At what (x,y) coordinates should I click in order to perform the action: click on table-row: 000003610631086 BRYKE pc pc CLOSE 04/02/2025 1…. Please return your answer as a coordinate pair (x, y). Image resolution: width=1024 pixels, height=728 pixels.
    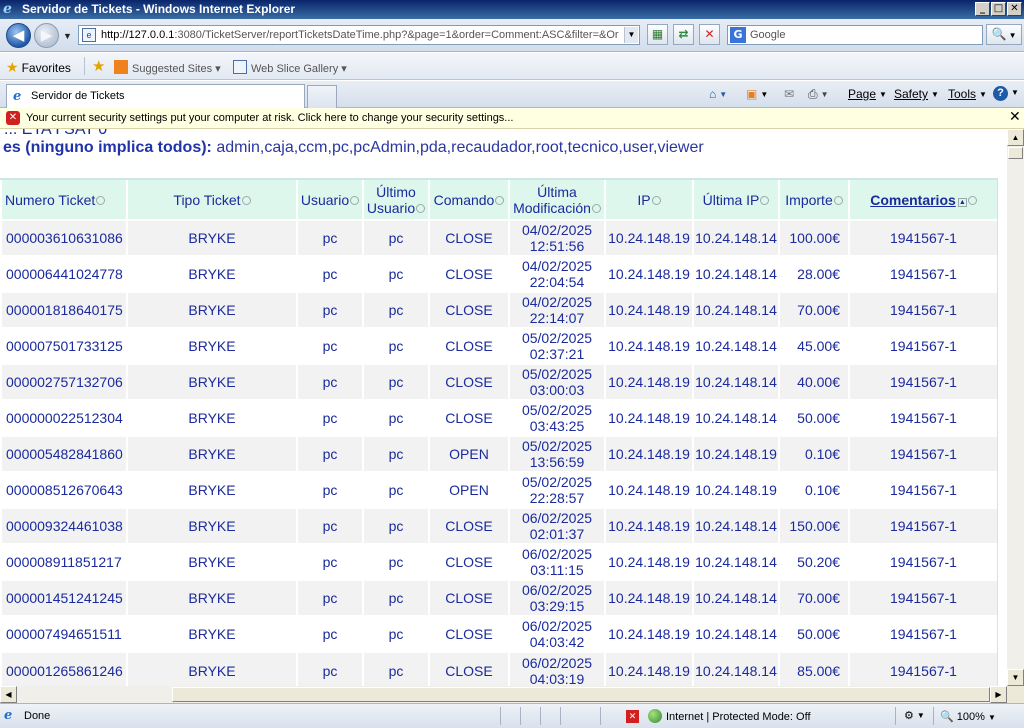
    Looking at the image, I should click on (498, 237).